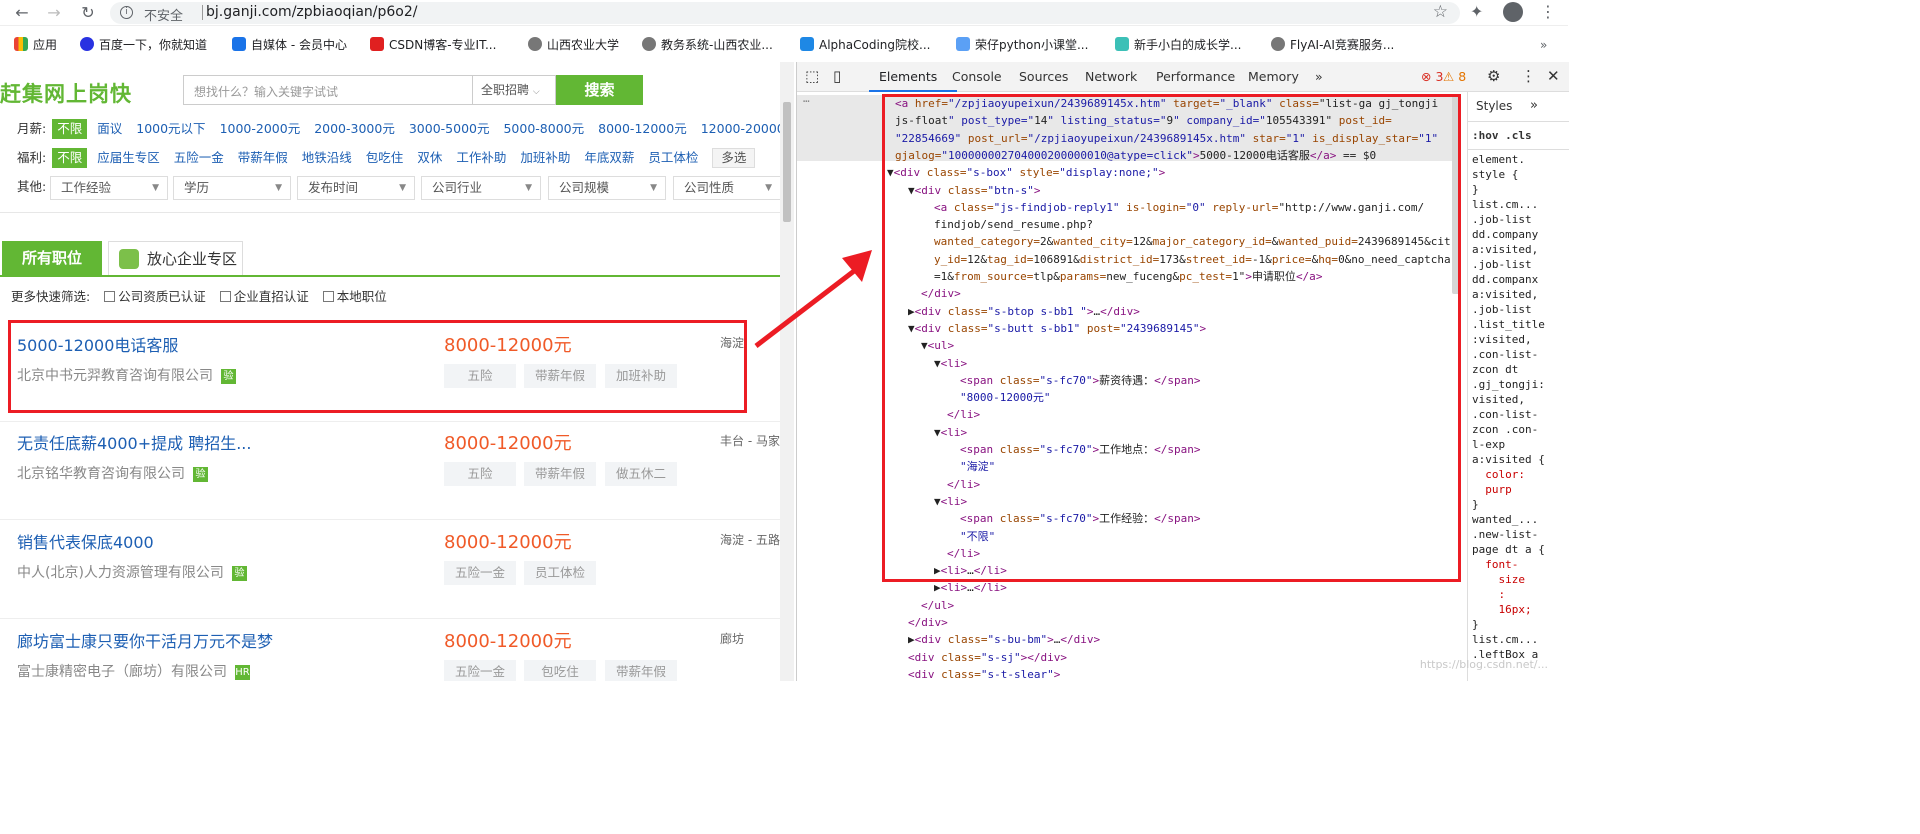  What do you see at coordinates (1111, 76) in the screenshot?
I see `tab-network: Network` at bounding box center [1111, 76].